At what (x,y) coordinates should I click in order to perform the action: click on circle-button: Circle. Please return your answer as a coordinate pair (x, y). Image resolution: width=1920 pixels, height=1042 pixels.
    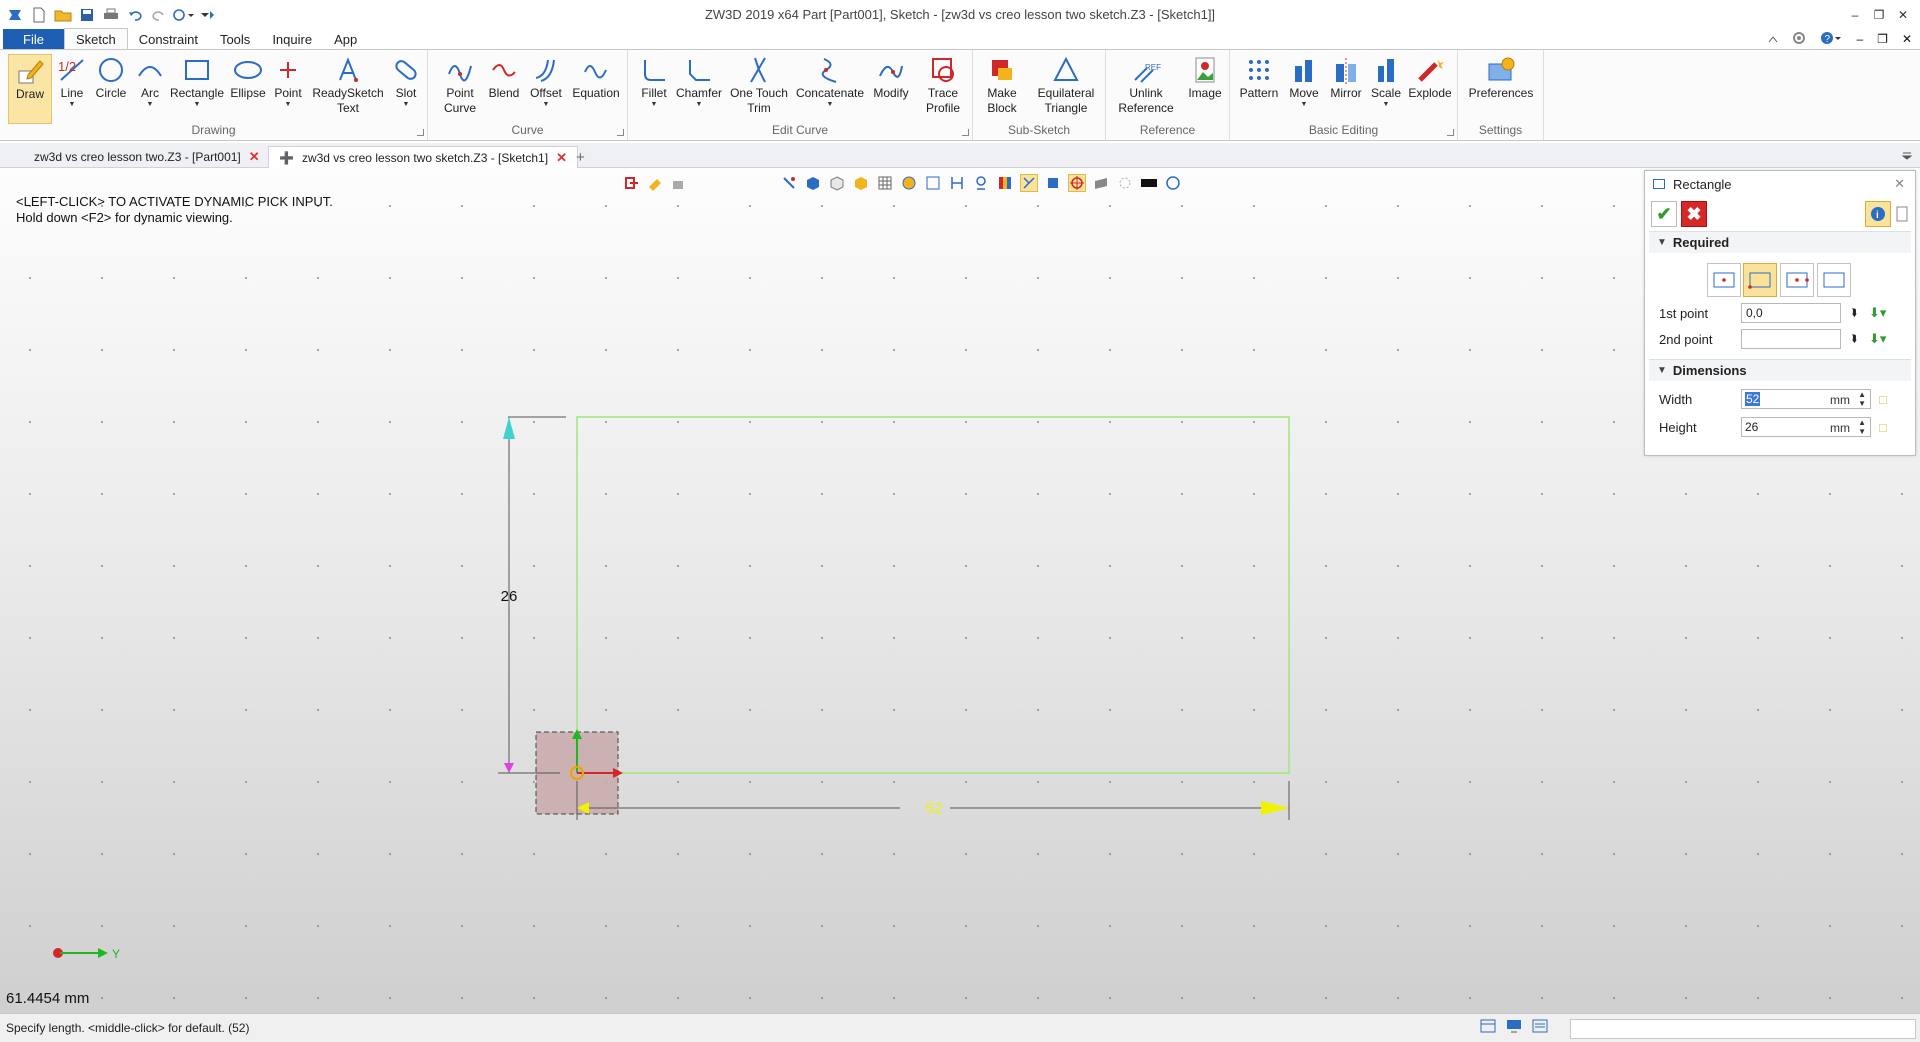
    Looking at the image, I should click on (111, 89).